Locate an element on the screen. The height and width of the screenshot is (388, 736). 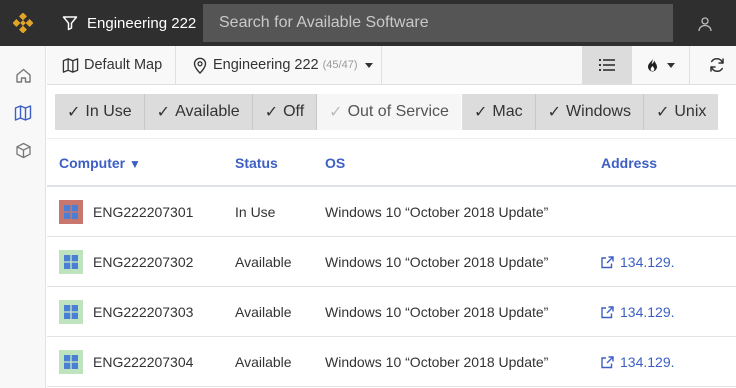
filter-icon is located at coordinates (70, 23).